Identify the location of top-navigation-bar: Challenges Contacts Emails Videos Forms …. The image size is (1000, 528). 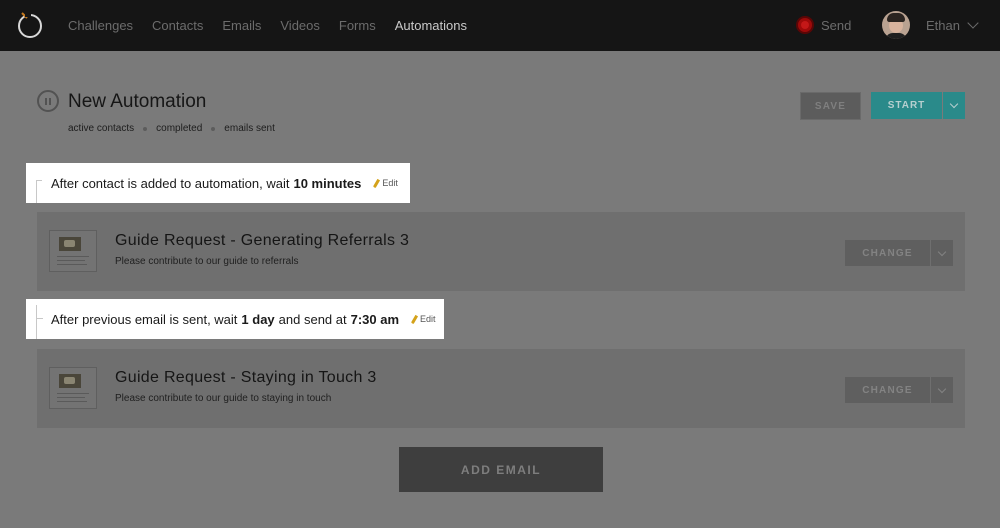
(500, 25).